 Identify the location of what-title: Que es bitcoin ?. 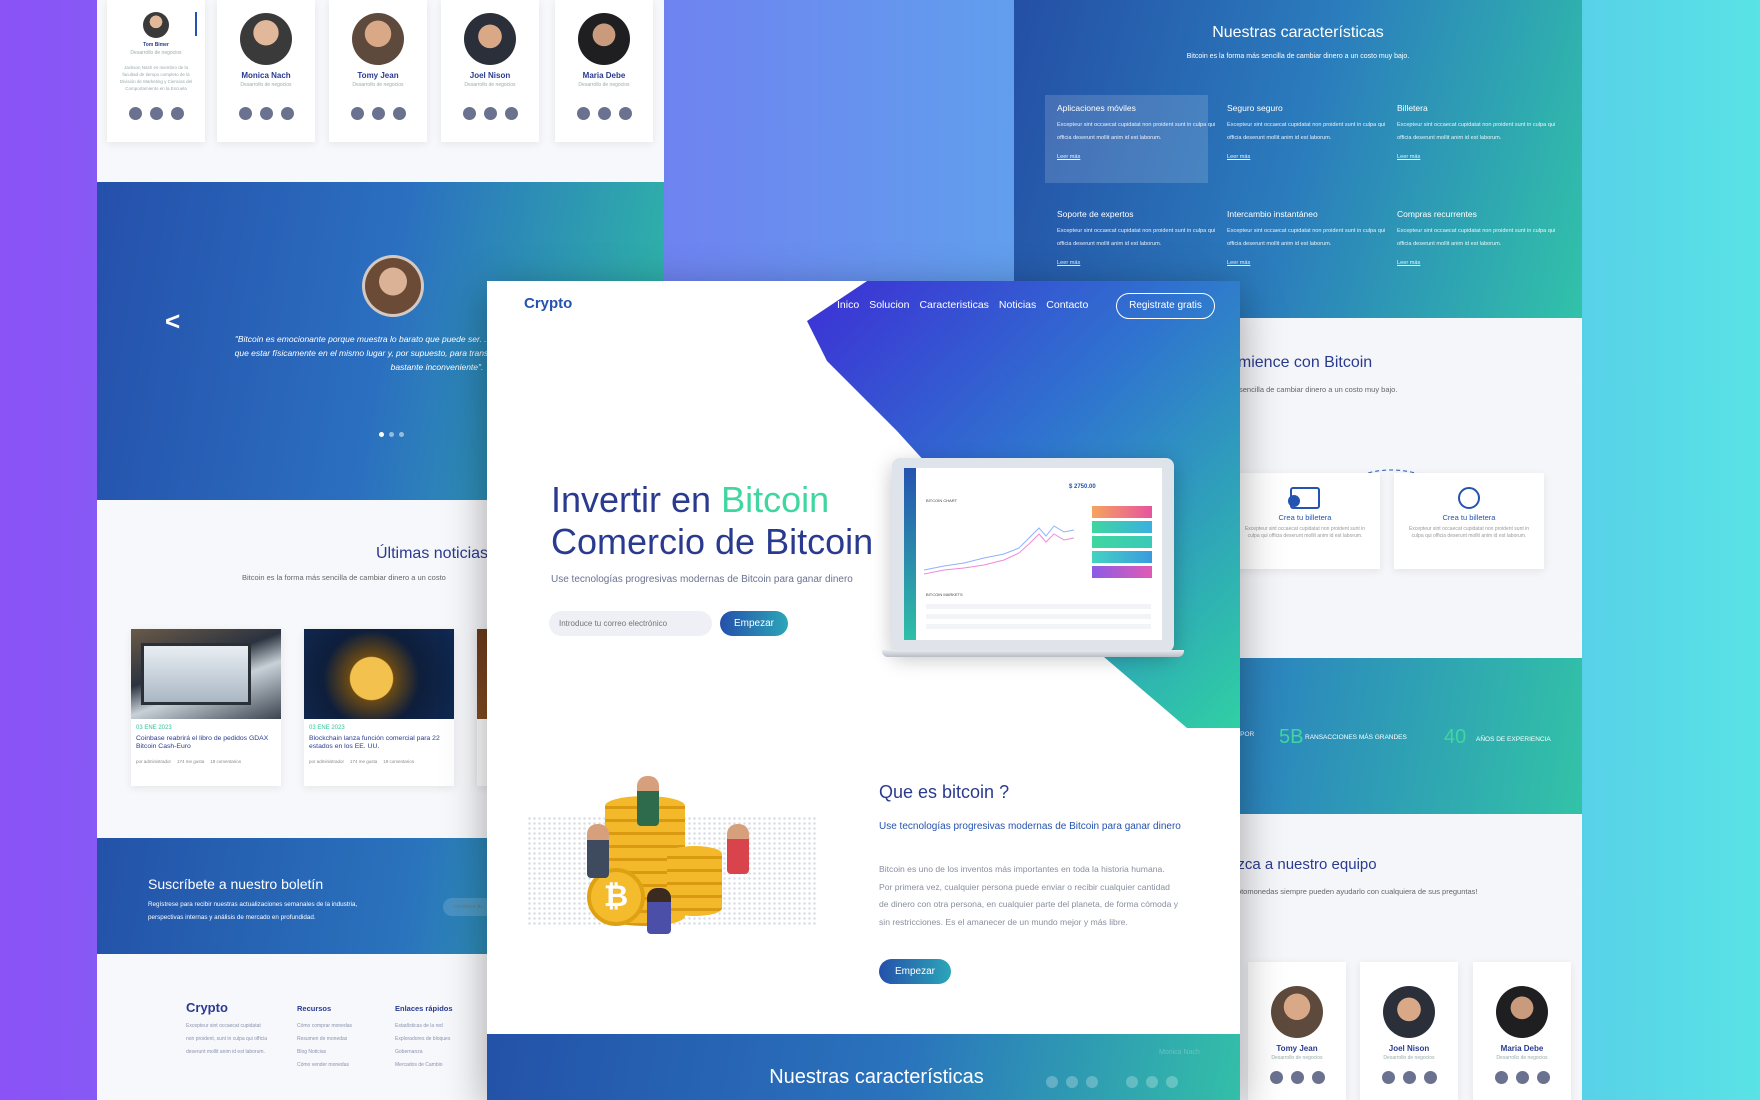
(944, 792).